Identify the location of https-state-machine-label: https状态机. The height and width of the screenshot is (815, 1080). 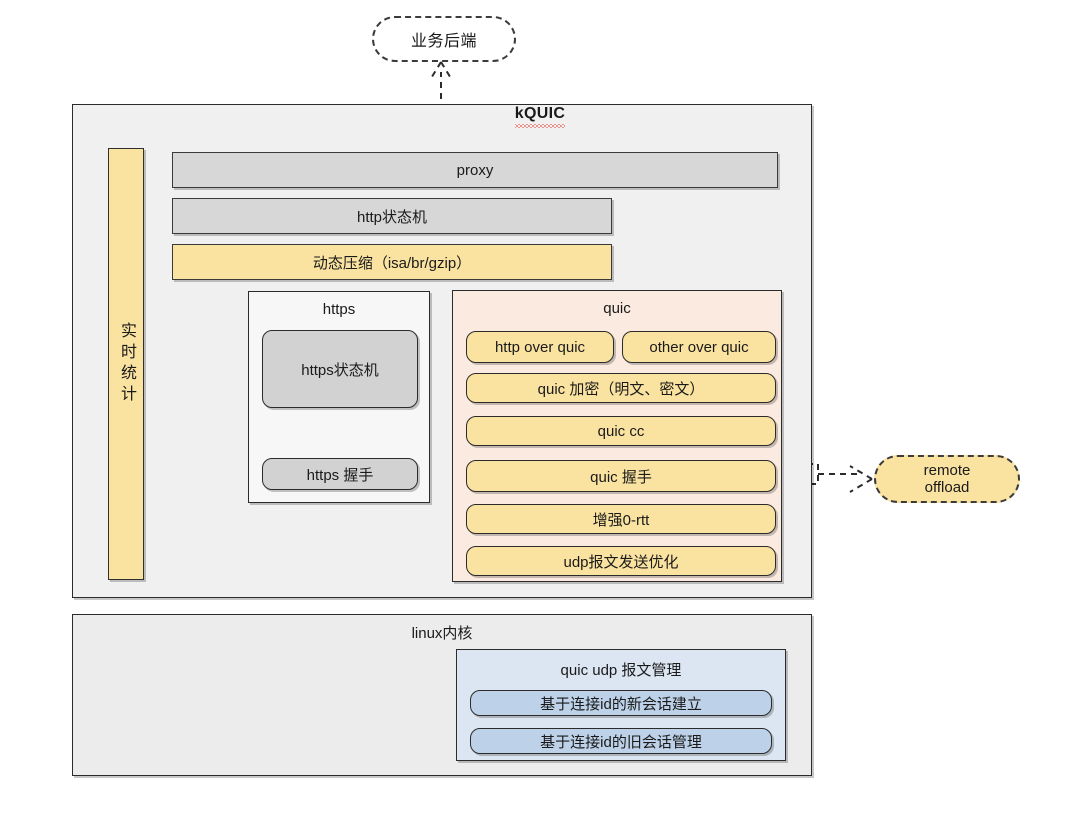
(340, 370).